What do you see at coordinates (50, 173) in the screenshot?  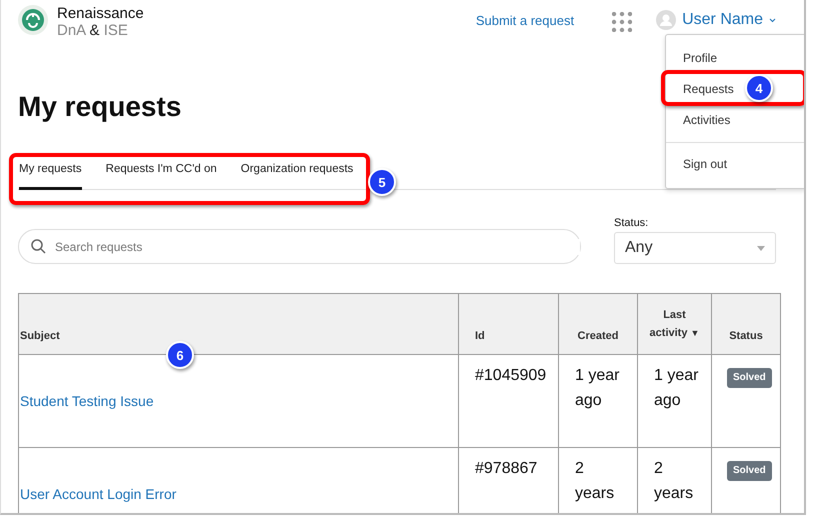 I see `tab: My requests` at bounding box center [50, 173].